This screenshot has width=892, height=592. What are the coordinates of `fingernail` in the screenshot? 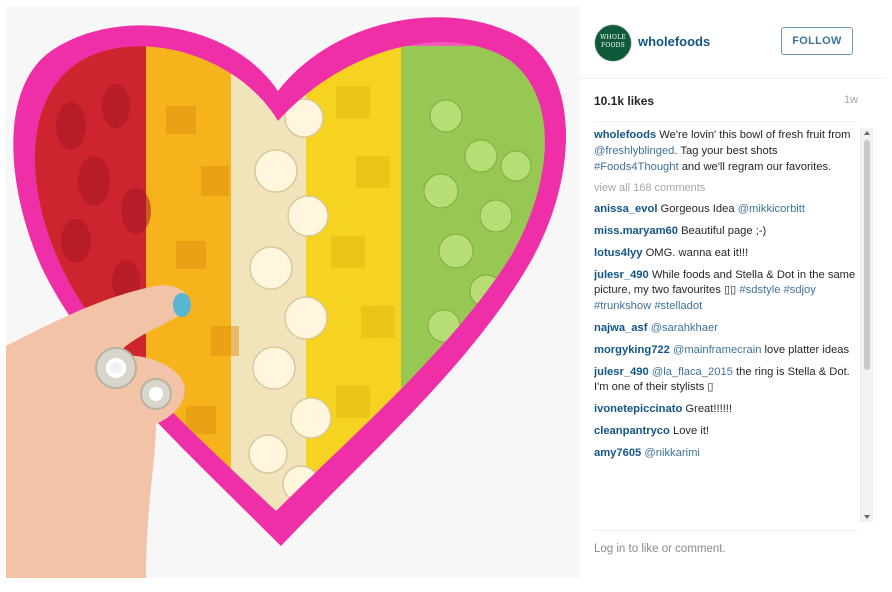 It's located at (182, 305).